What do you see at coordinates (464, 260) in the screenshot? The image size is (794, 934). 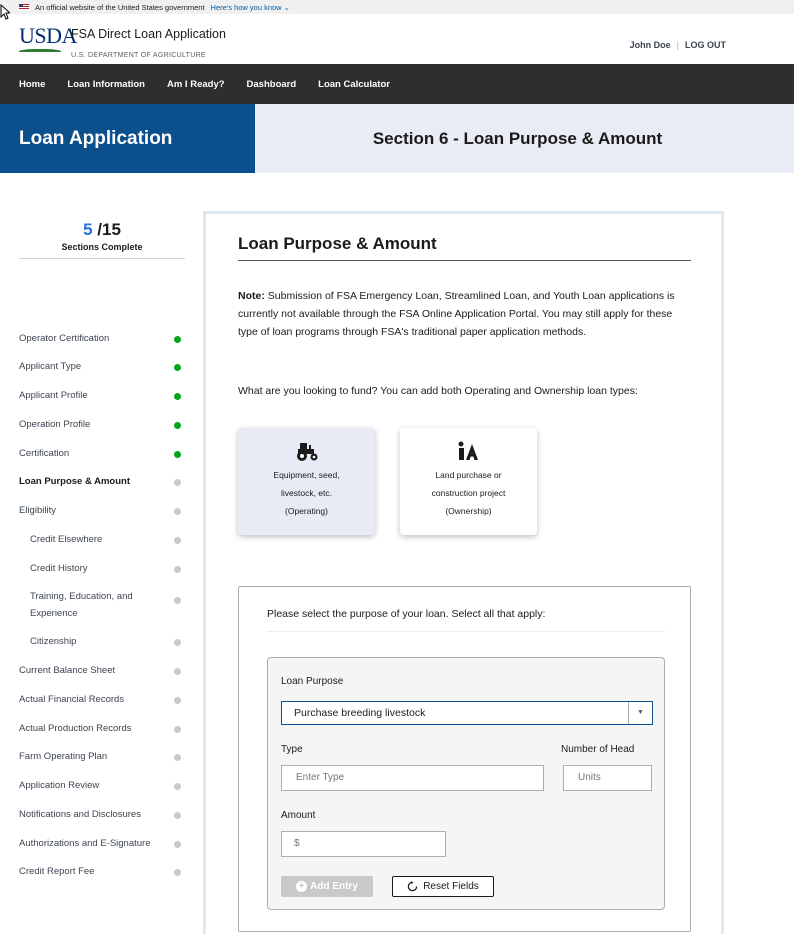 I see `title-divider` at bounding box center [464, 260].